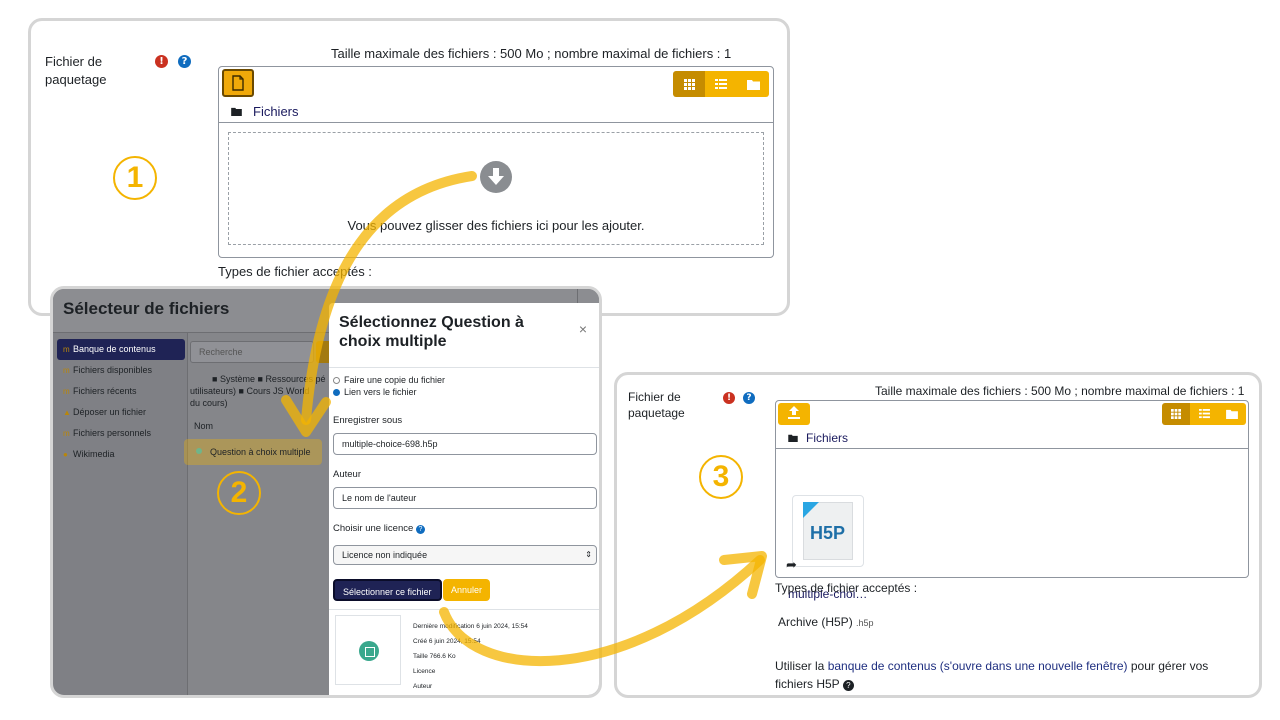  What do you see at coordinates (121, 454) in the screenshot?
I see `repo-wikimedia: ● Wikimedia` at bounding box center [121, 454].